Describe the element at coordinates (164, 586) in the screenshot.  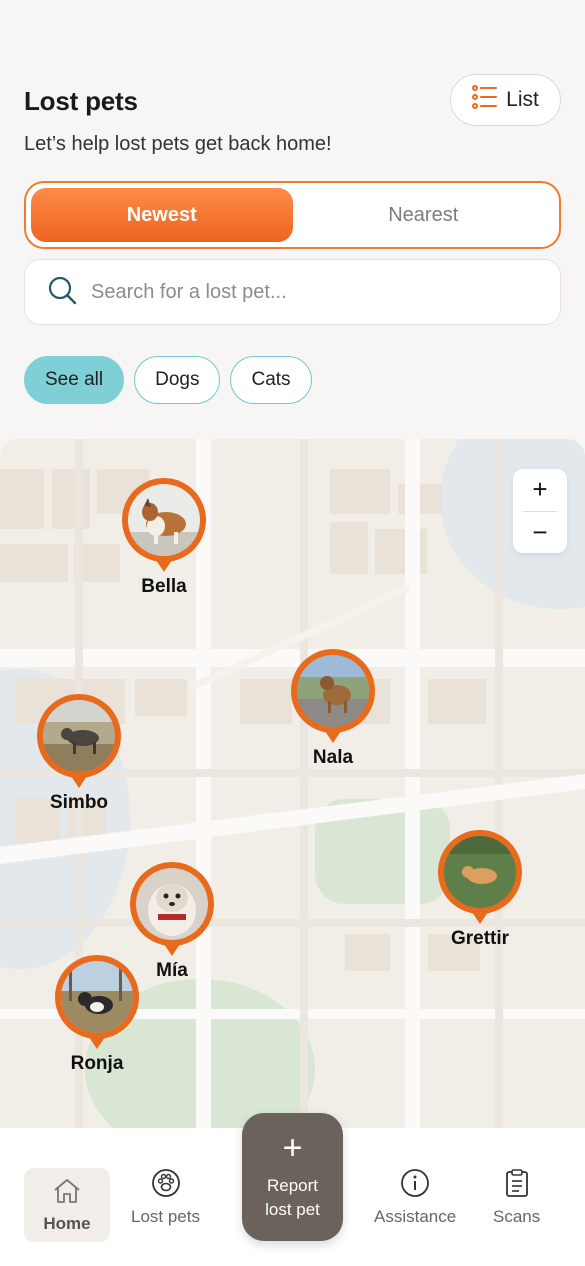
I see `pin-label: Bella` at that location.